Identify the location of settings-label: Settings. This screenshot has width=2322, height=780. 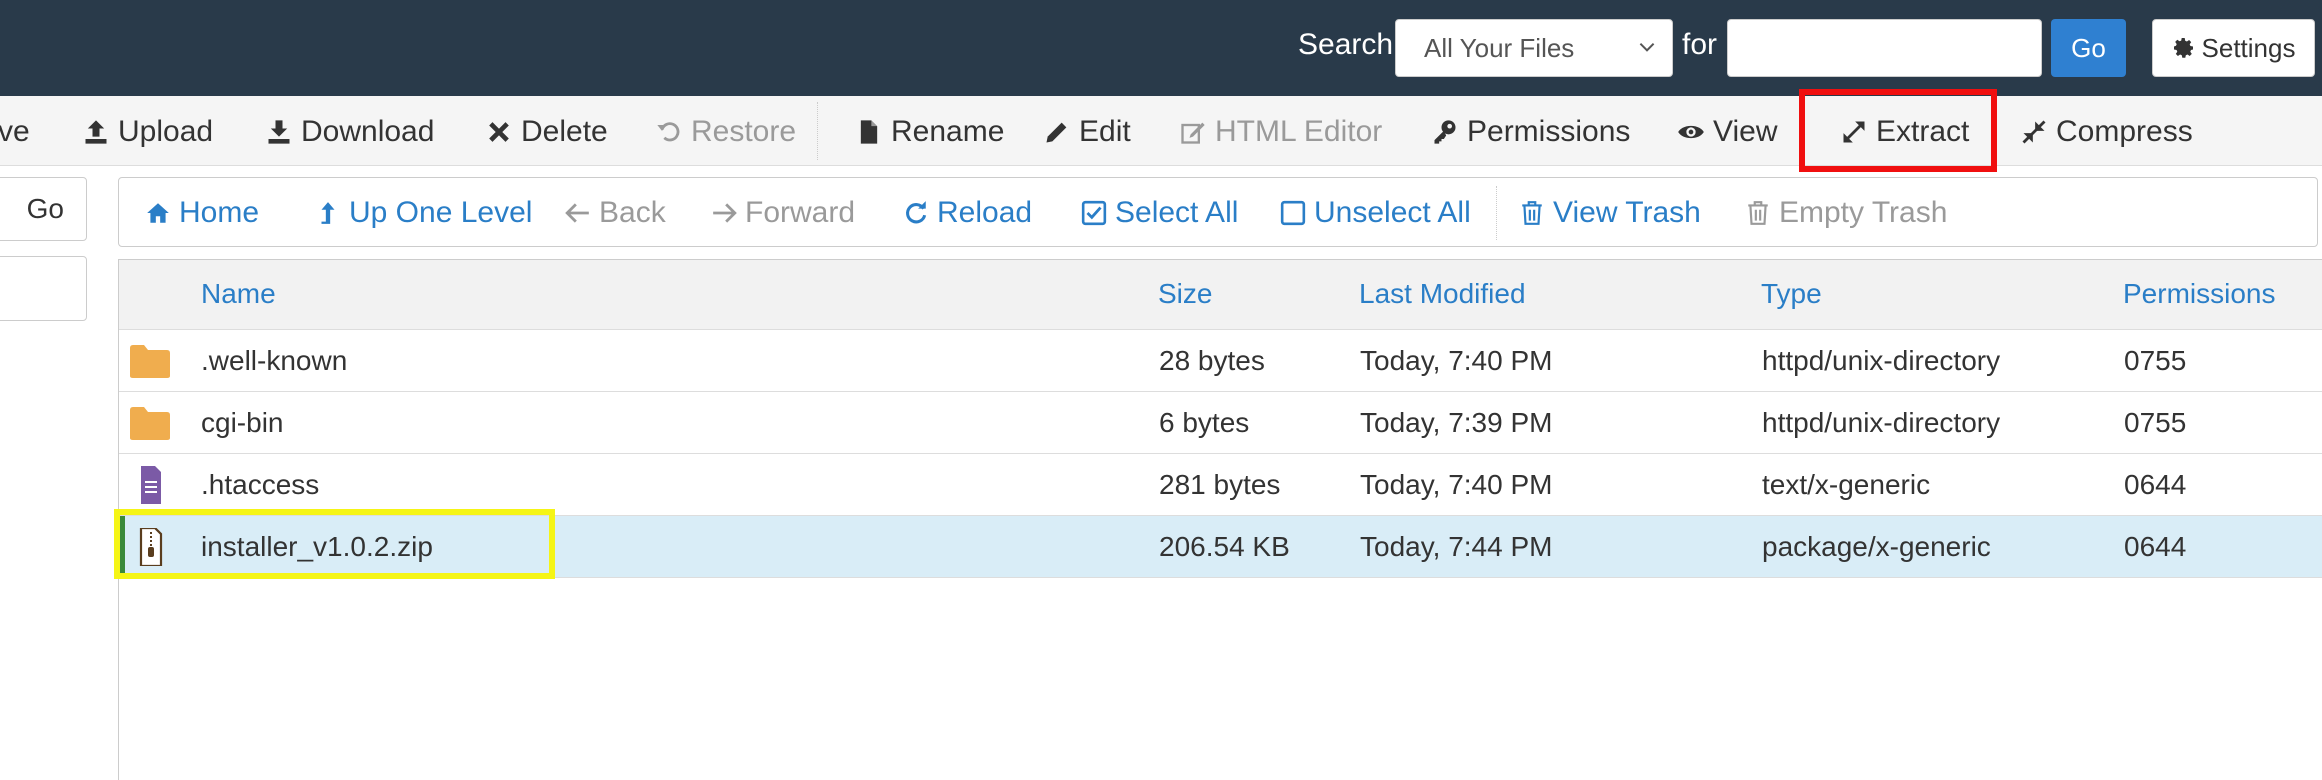
(2248, 47).